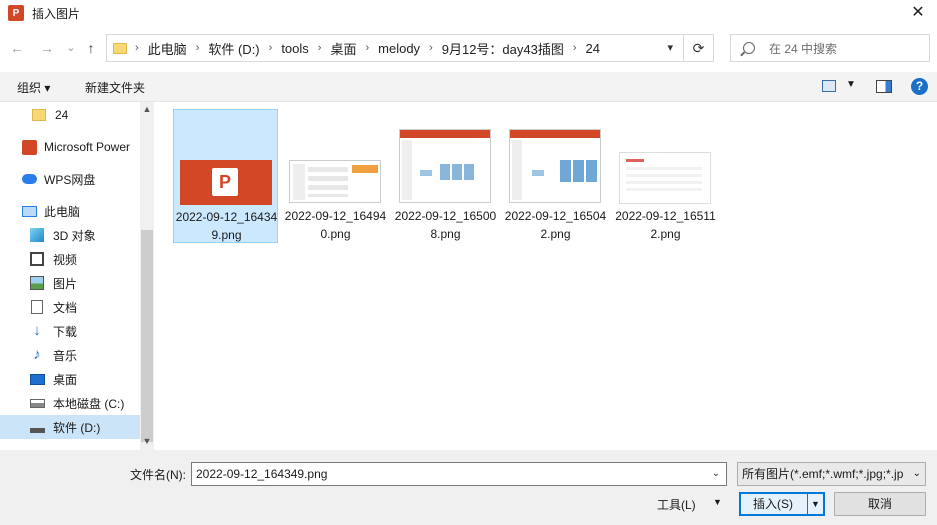 The image size is (937, 525). Describe the element at coordinates (830, 48) in the screenshot. I see `search-input: 在 24 中搜索` at that location.